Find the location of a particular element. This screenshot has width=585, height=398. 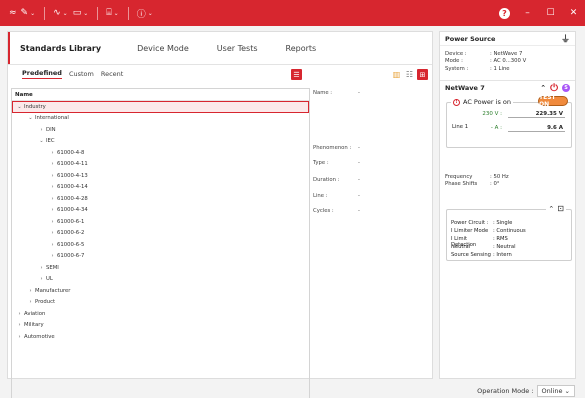

tab-standards-library: Standards Library is located at coordinates (65, 48).